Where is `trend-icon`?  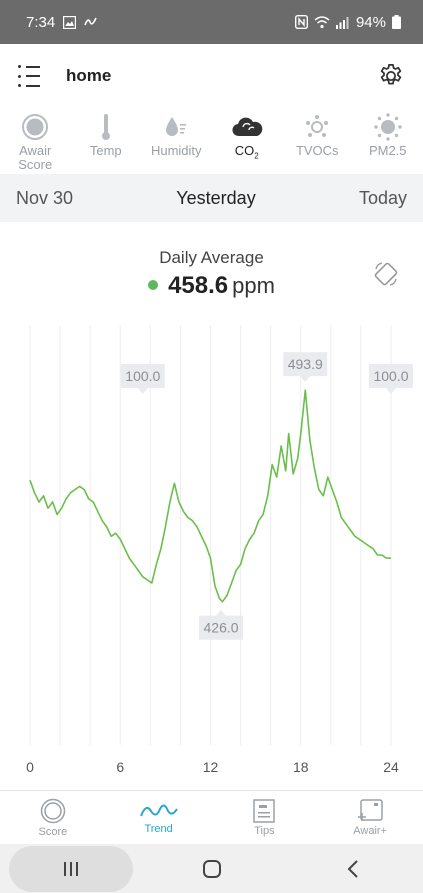 trend-icon is located at coordinates (158, 810).